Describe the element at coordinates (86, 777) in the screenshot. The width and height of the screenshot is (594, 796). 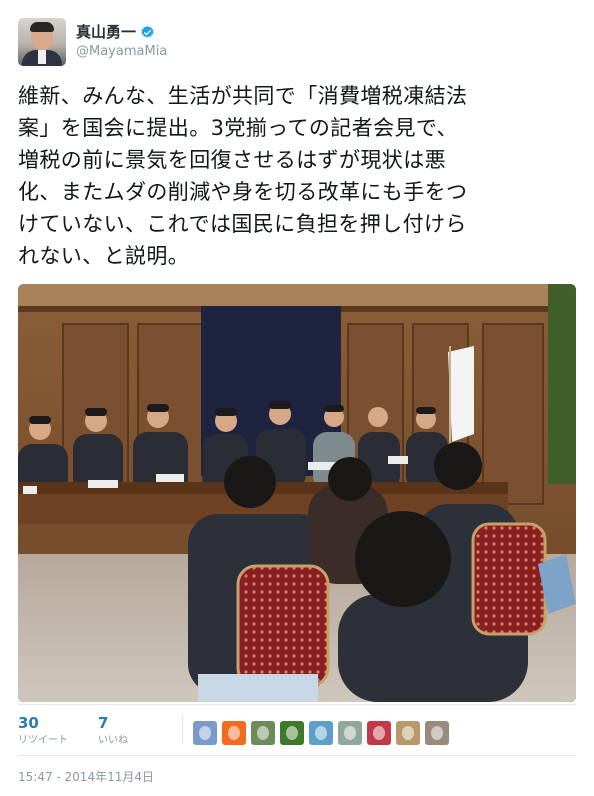
I see `tweet-timestamp: 15:47 - 2014年11月4日` at that location.